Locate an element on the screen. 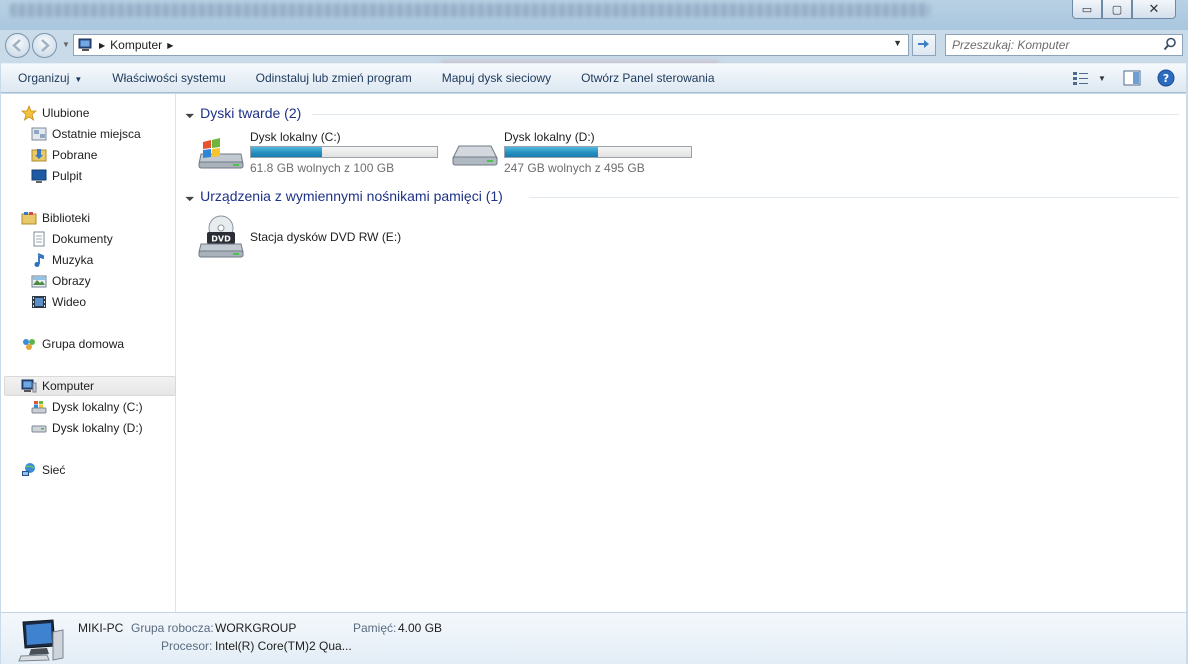 This screenshot has height=664, width=1188. nav-network: Sieć is located at coordinates (43, 470).